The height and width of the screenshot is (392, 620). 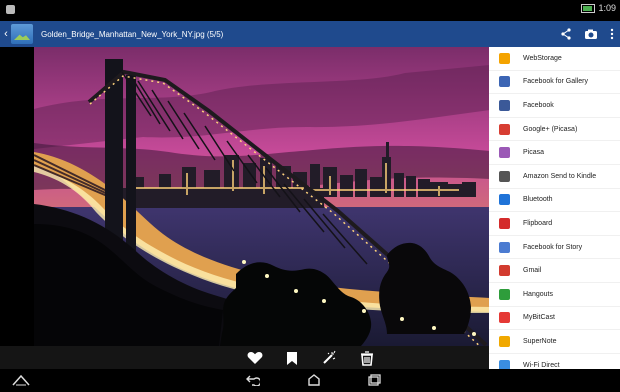 I want to click on heart-icon, so click(x=255, y=358).